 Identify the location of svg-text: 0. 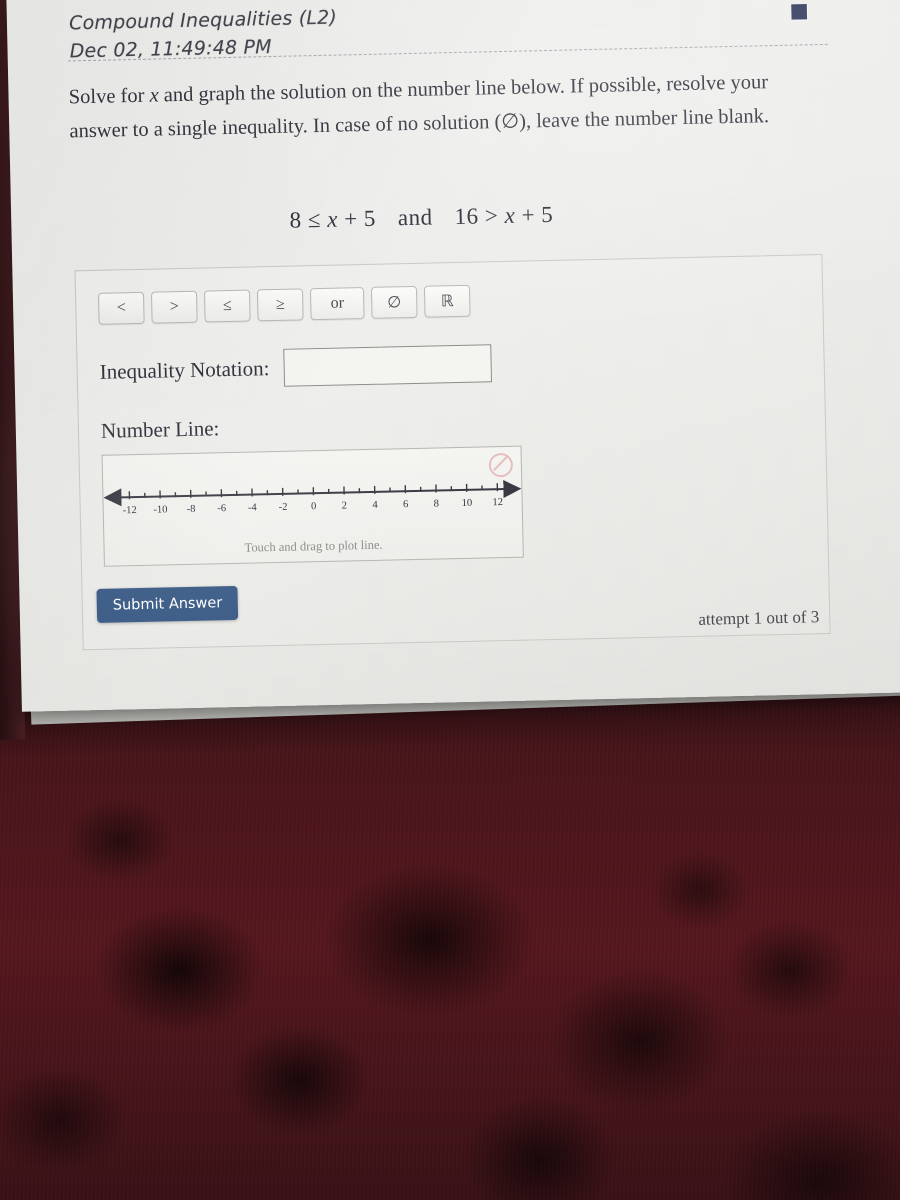
(313, 506).